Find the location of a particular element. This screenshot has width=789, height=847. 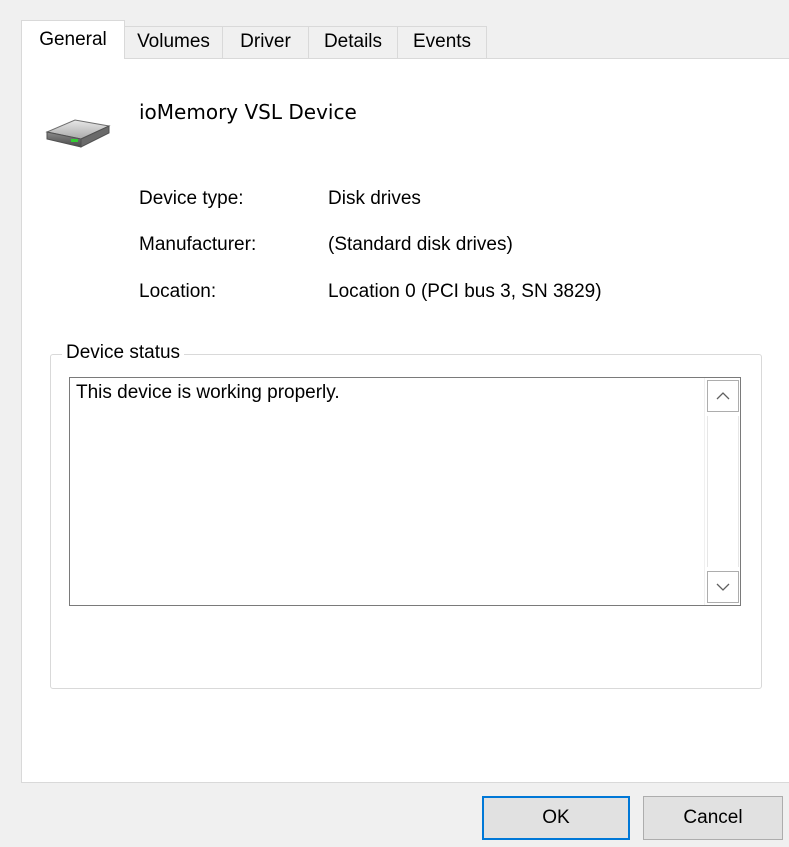

tab-driver: Driver is located at coordinates (265, 42).